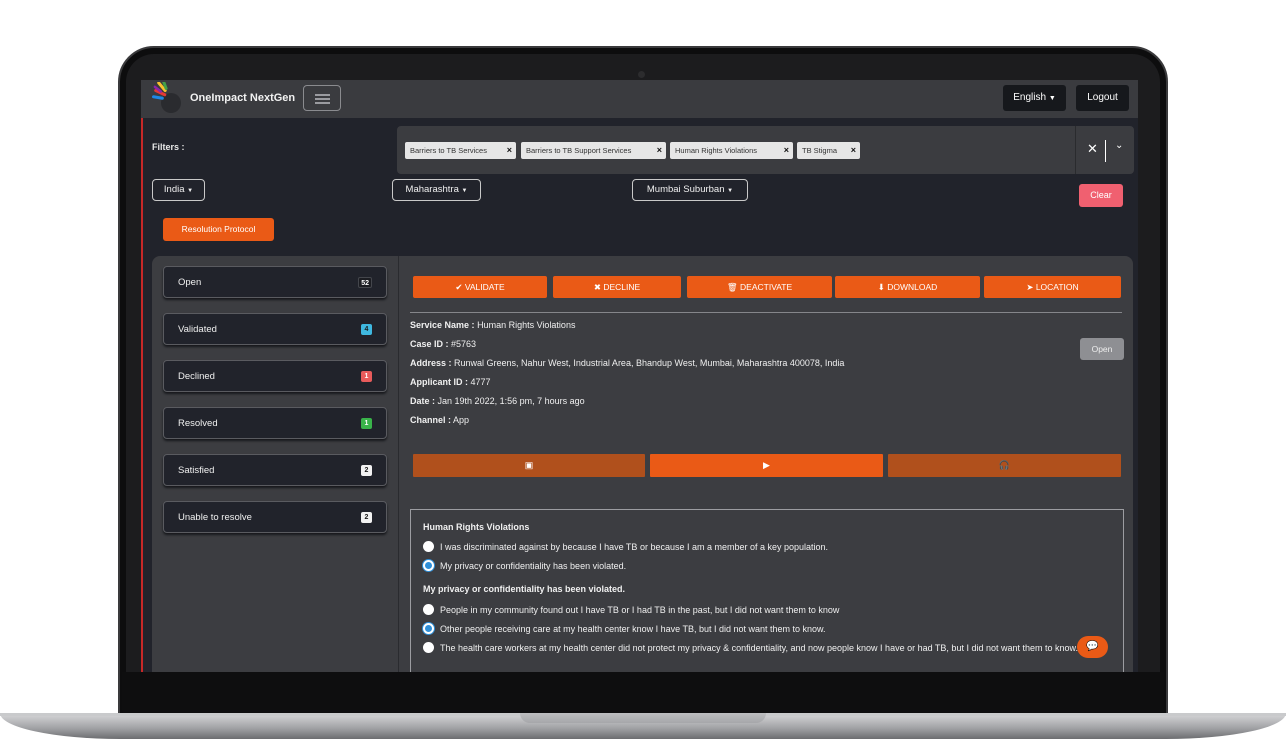 This screenshot has width=1286, height=740. What do you see at coordinates (511, 401) in the screenshot?
I see `date-value: Jan 19th 2022, 1:56 pm, 7 hours ago` at bounding box center [511, 401].